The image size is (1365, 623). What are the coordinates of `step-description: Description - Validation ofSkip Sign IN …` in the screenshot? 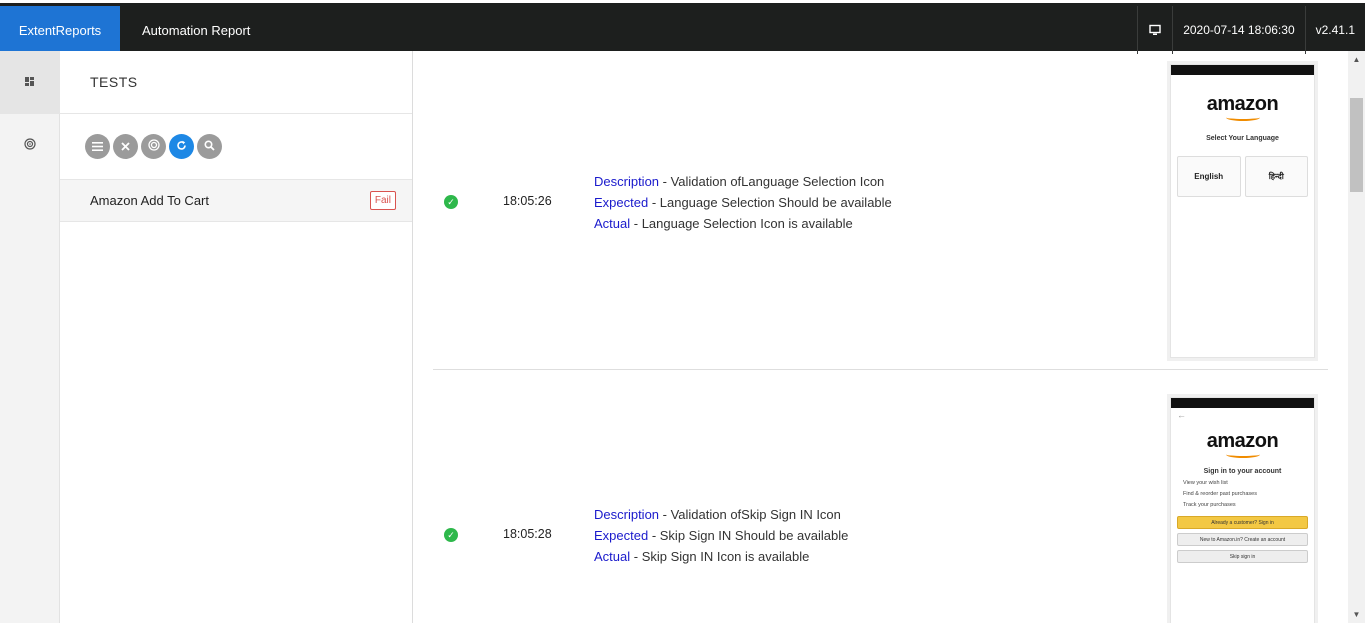 It's located at (721, 514).